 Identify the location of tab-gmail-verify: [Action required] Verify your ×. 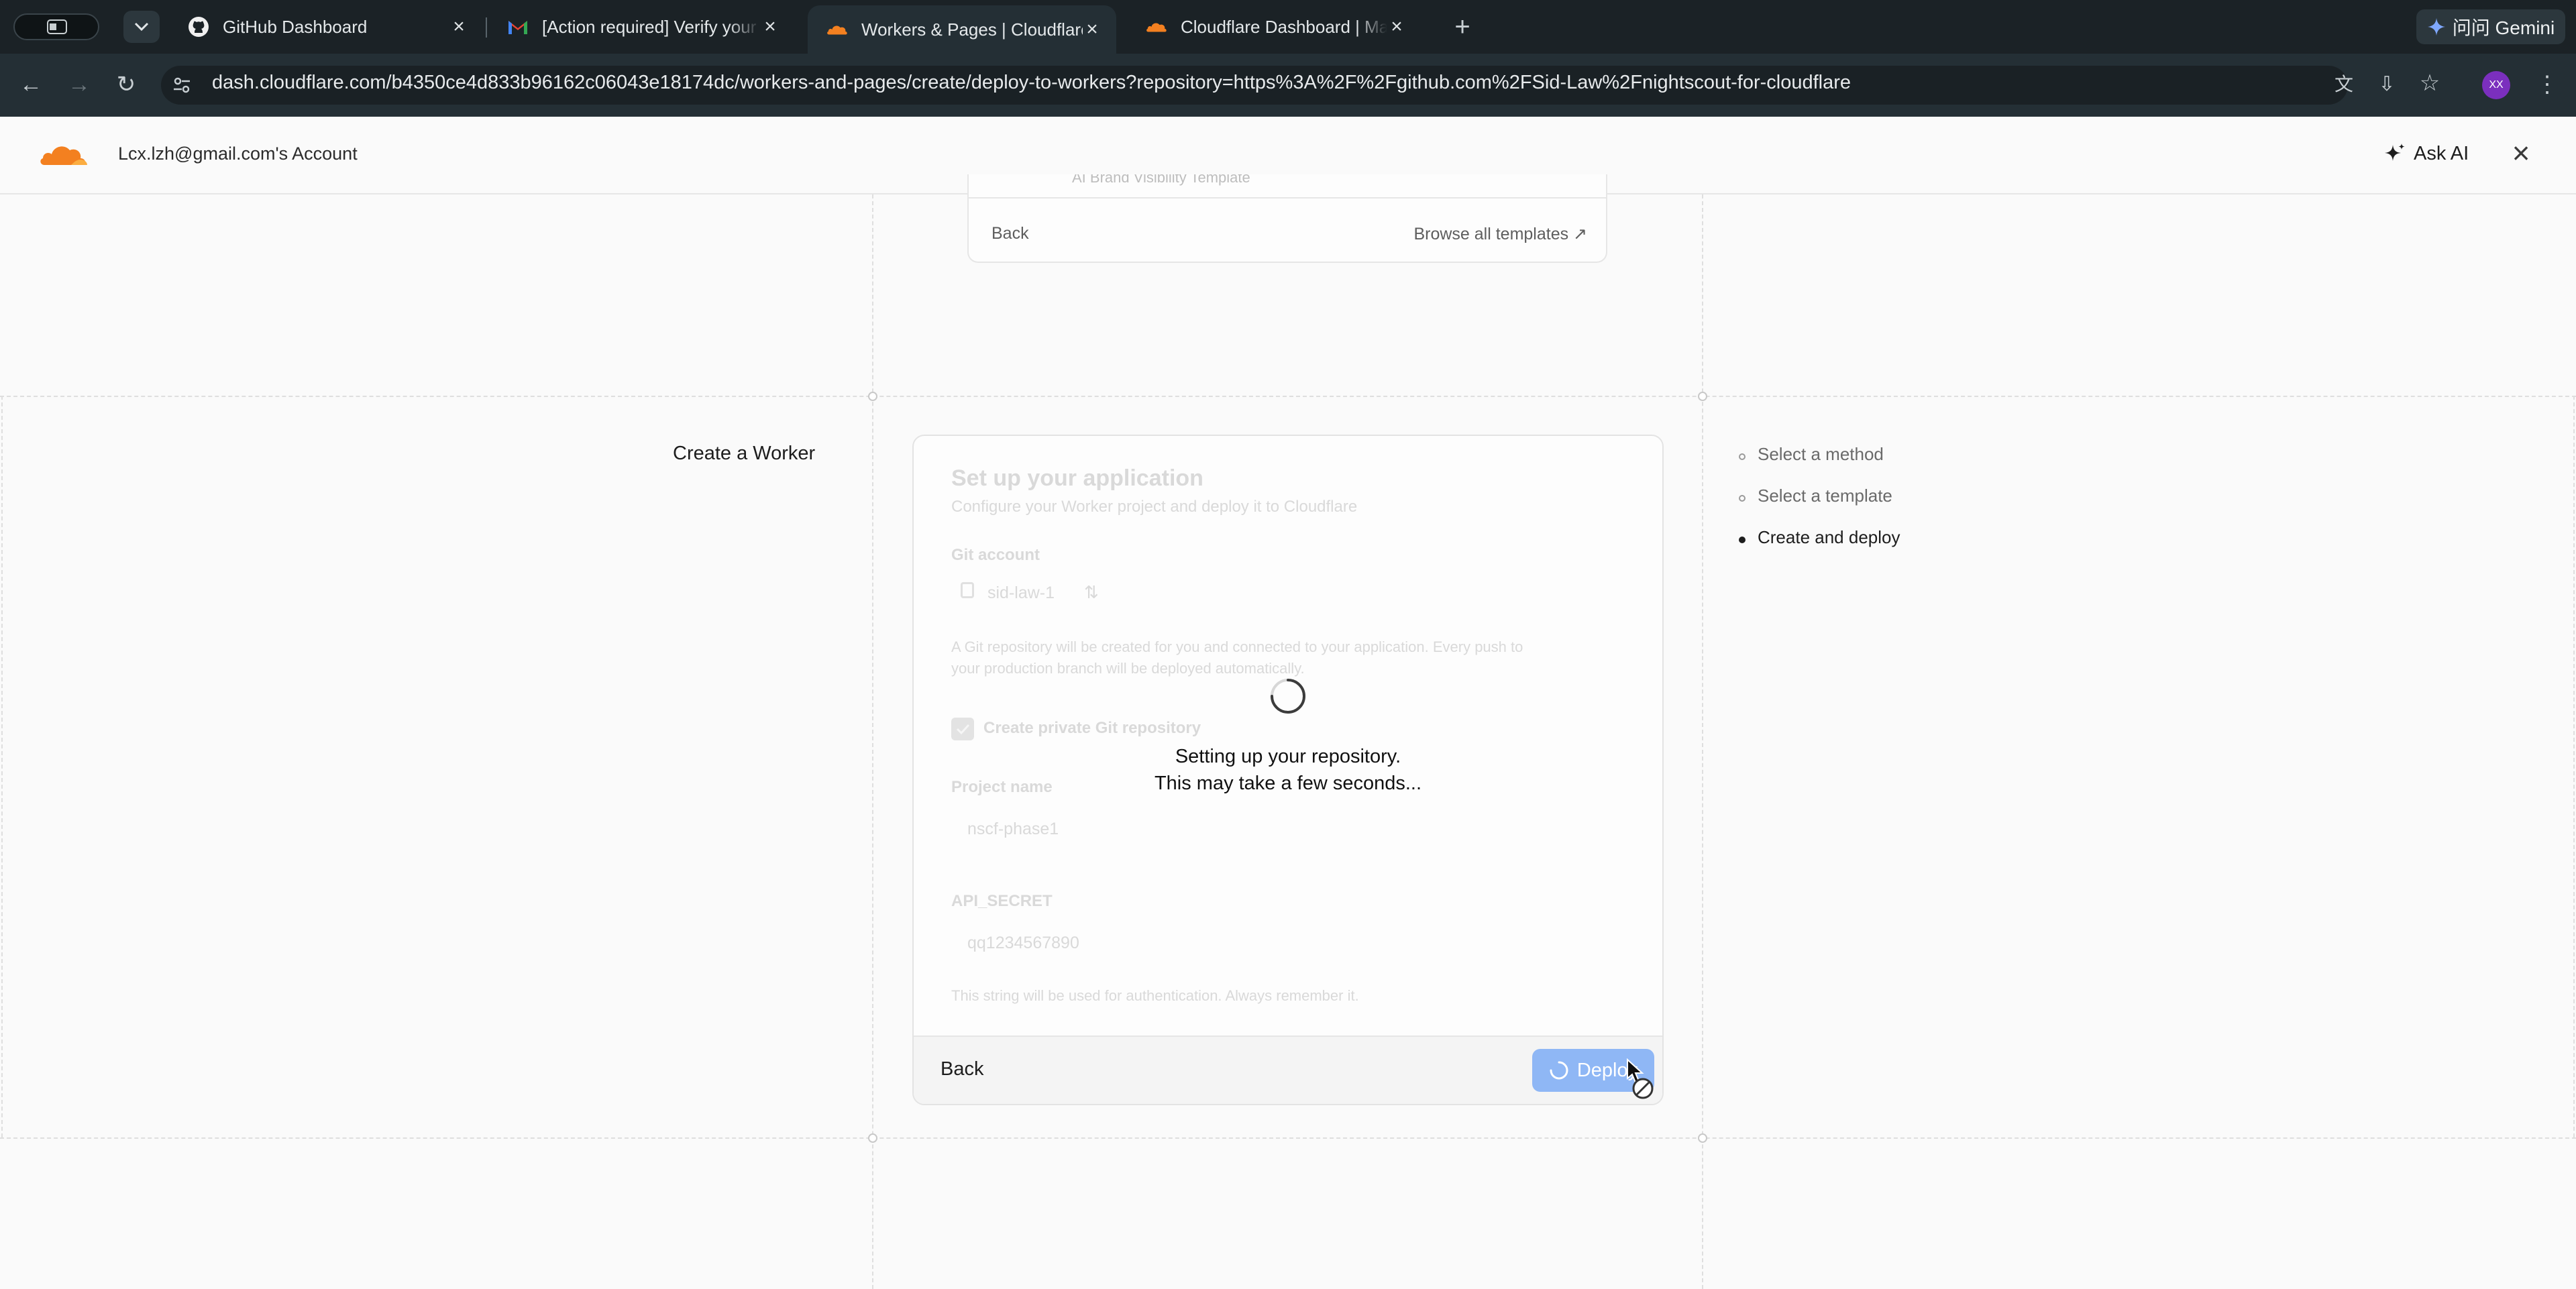
(641, 27).